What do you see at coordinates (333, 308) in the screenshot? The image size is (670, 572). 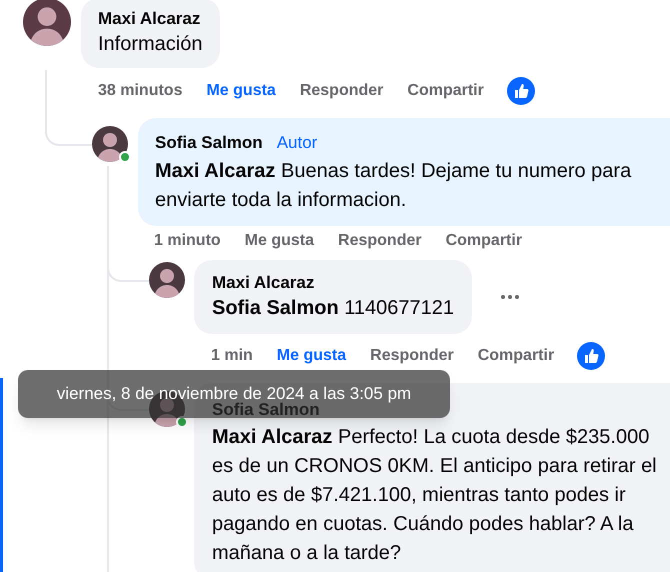 I see `comment-text: Sofia Salmon 1140677121` at bounding box center [333, 308].